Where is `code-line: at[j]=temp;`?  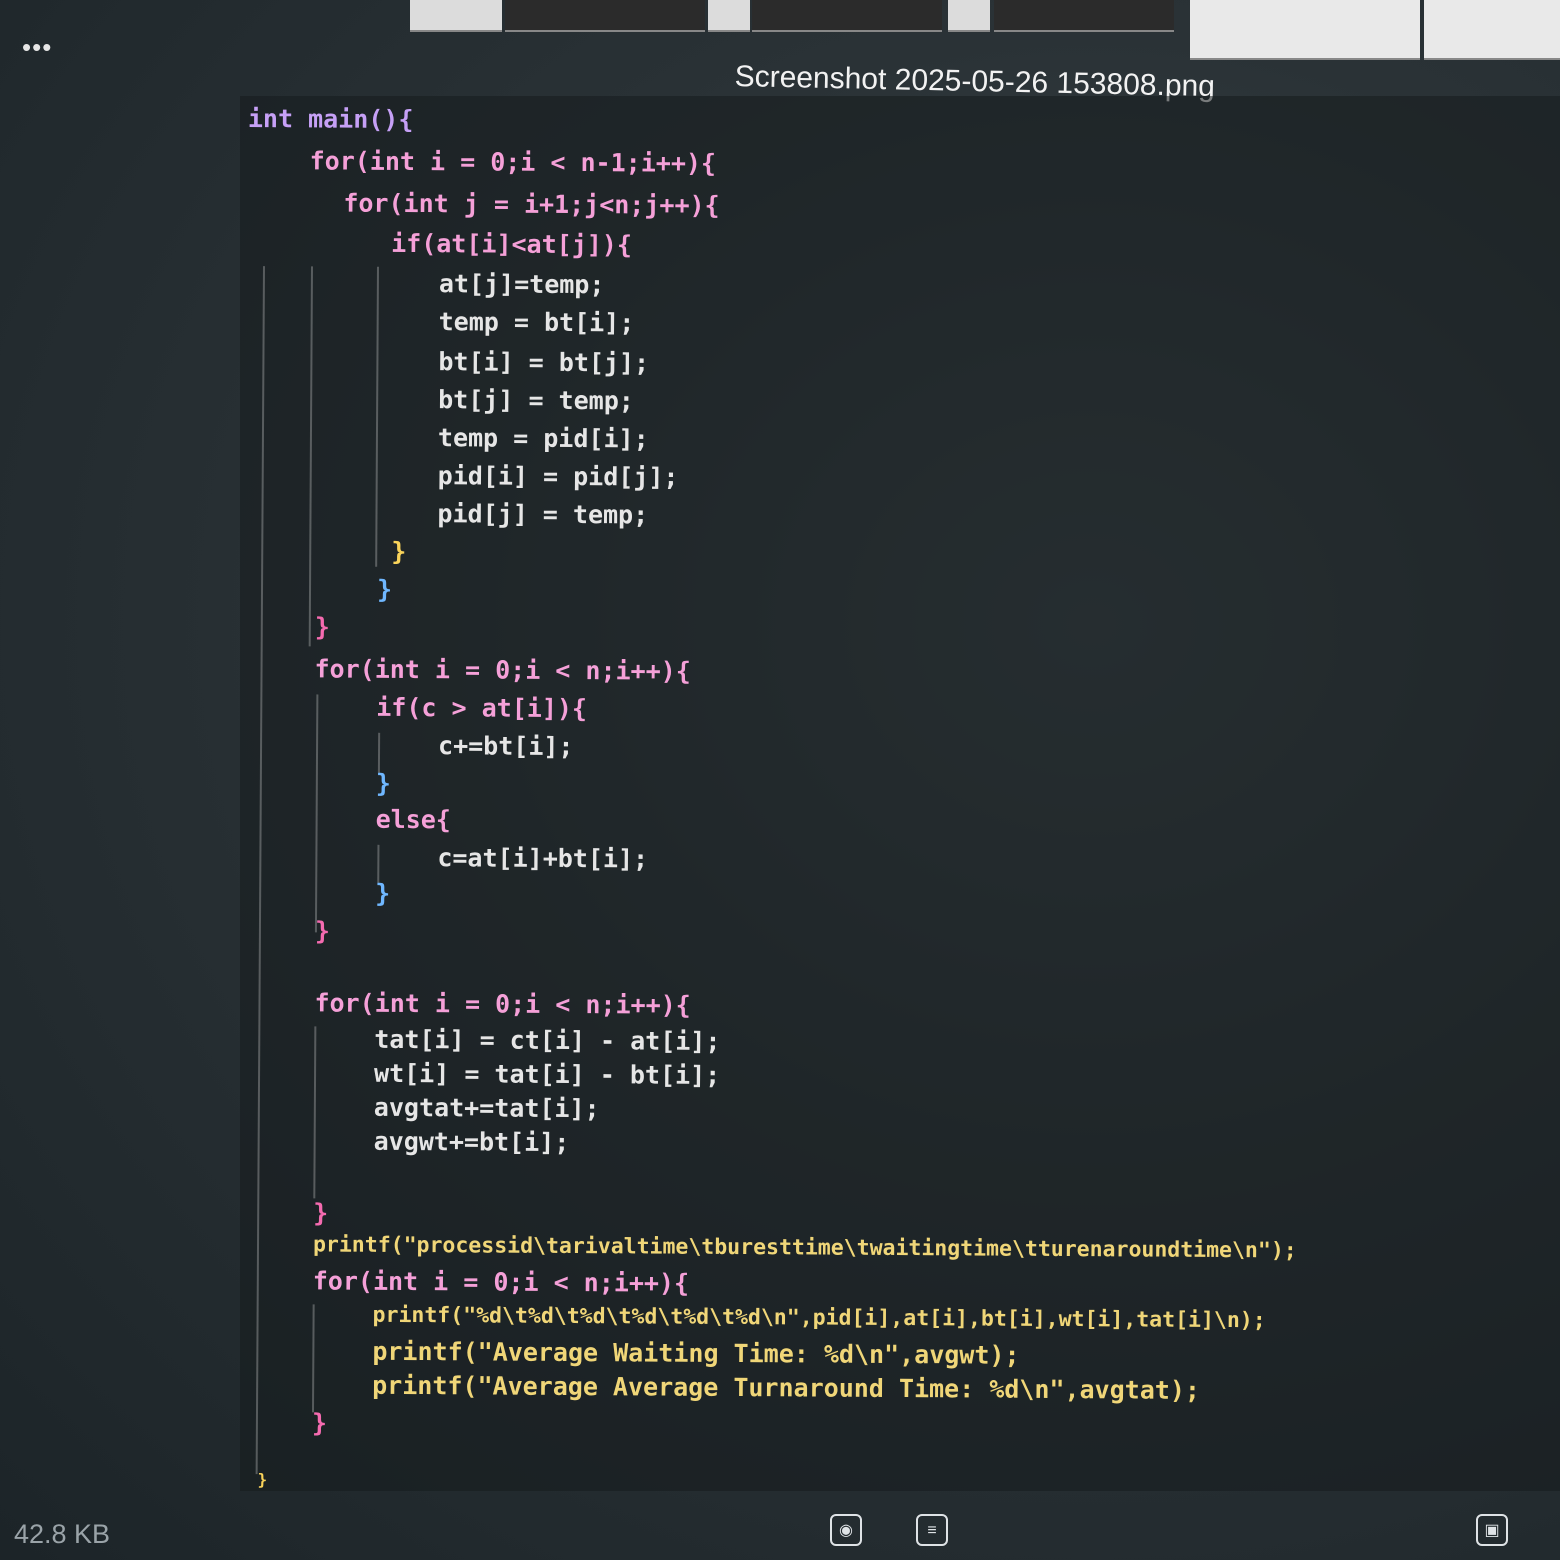
code-line: at[j]=temp; is located at coordinates (521, 284).